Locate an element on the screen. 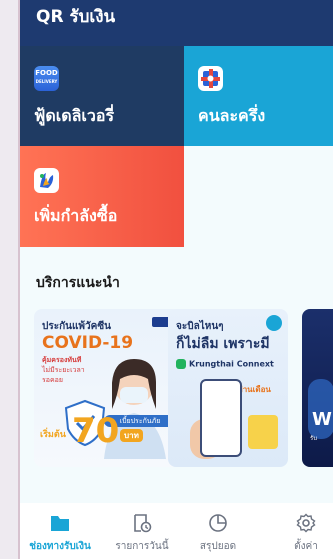 The height and width of the screenshot is (559, 333). promo-subtitle: รับ is located at coordinates (314, 438).